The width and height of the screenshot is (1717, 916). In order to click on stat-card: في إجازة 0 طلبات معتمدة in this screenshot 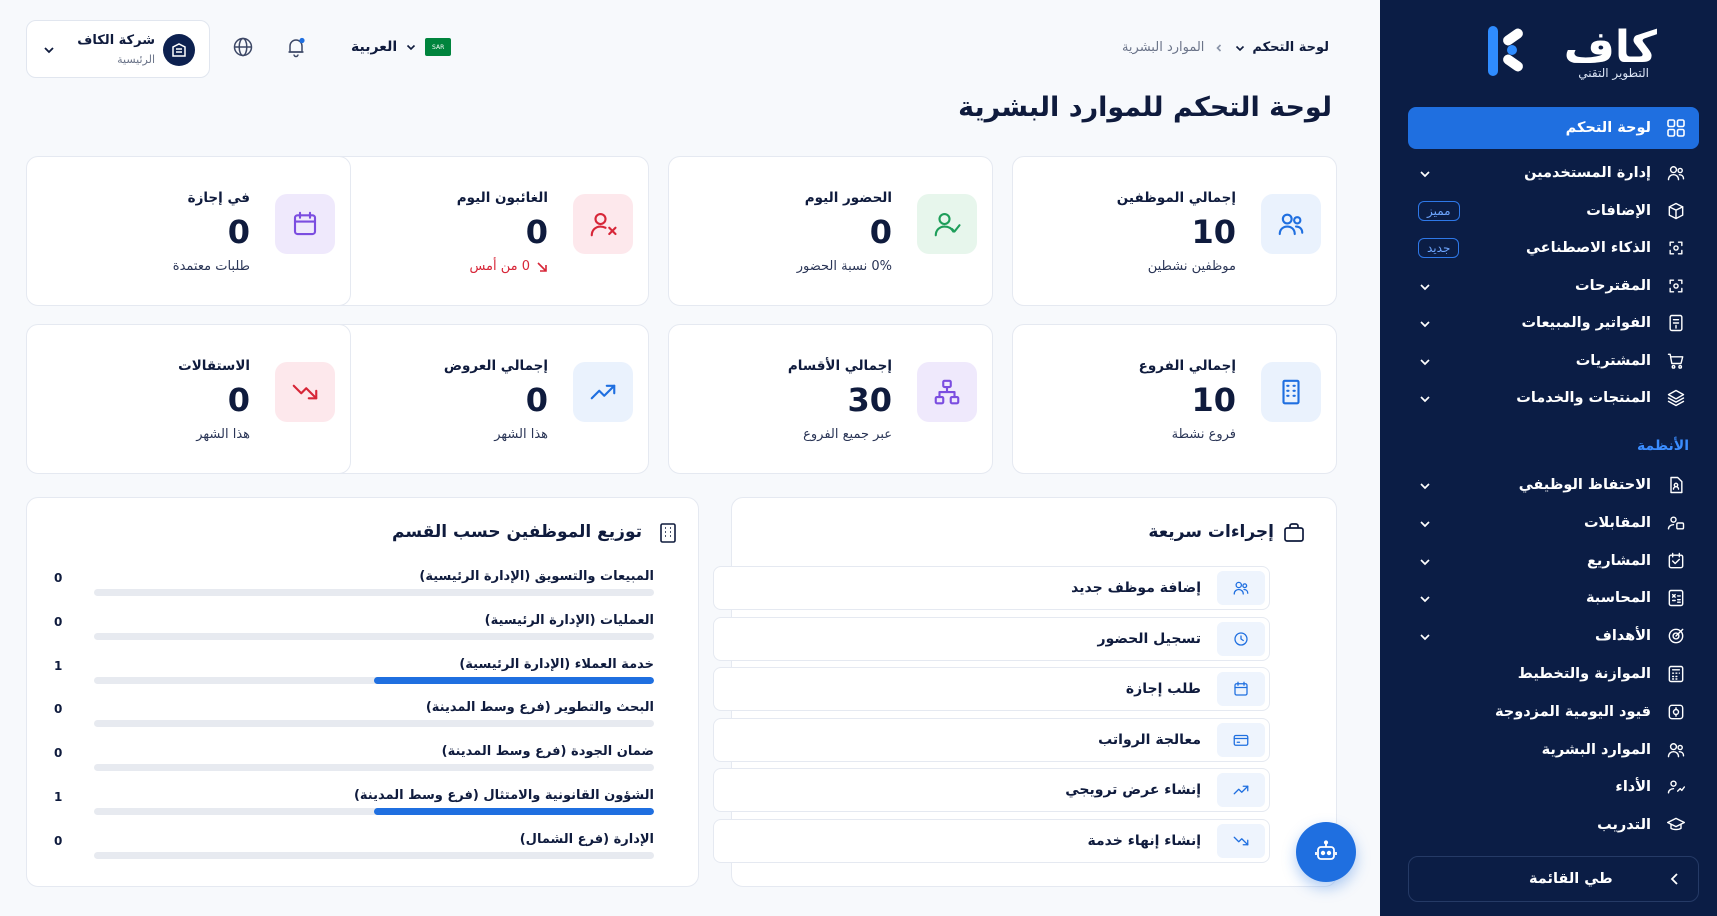, I will do `click(188, 231)`.